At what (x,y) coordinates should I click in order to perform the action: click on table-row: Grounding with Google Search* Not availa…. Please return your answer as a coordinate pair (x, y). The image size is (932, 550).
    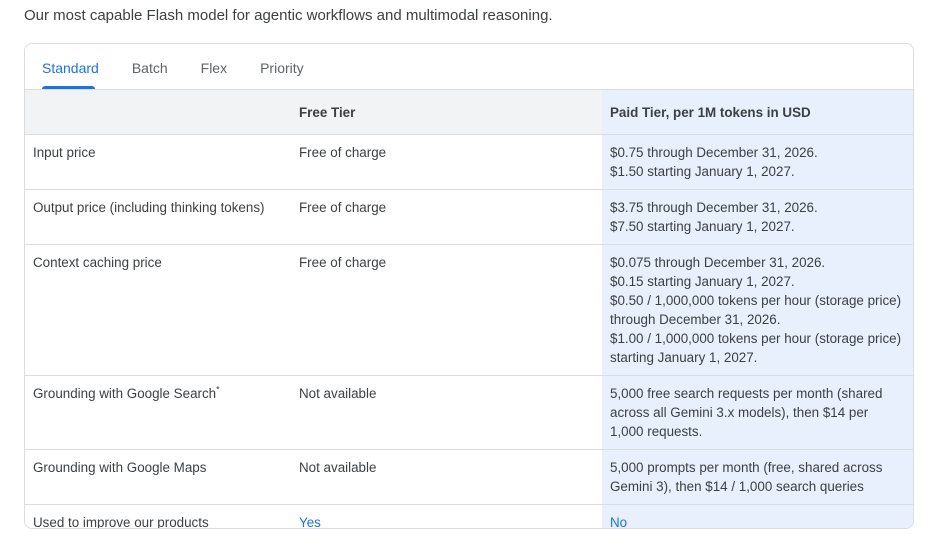
    Looking at the image, I should click on (469, 412).